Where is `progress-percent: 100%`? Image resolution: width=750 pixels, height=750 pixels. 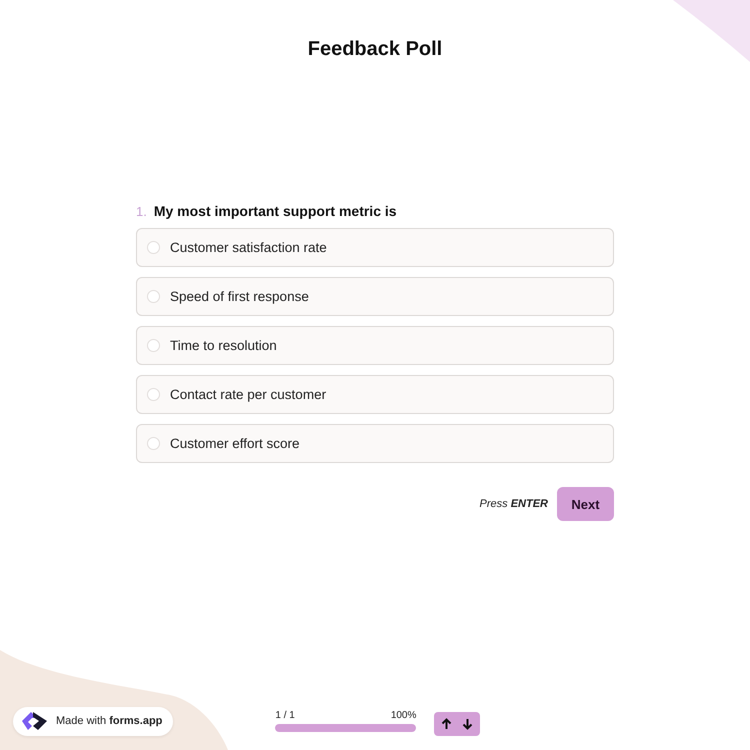
progress-percent: 100% is located at coordinates (403, 715).